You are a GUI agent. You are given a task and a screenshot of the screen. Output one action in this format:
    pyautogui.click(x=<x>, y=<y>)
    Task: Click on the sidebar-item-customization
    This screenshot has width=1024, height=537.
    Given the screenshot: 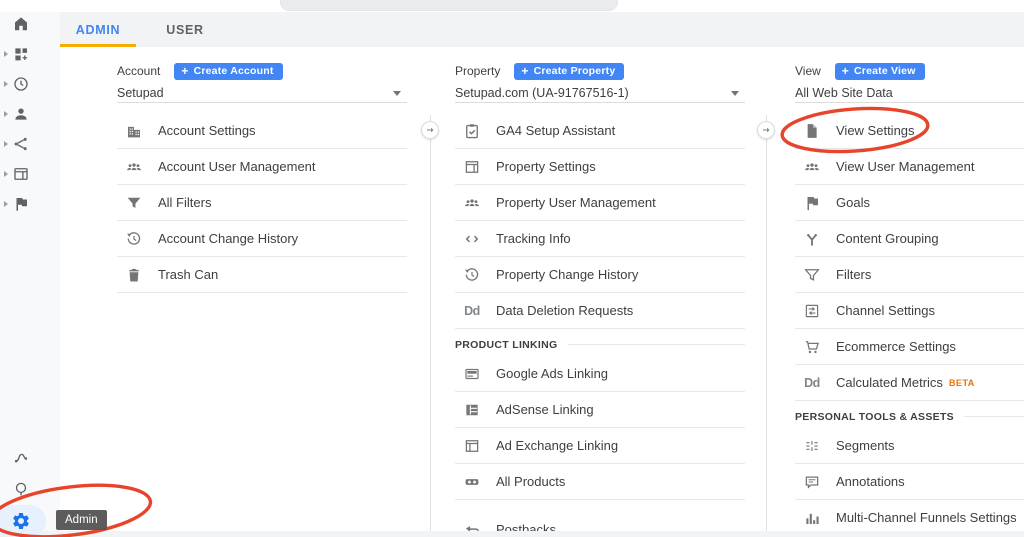 What is the action you would take?
    pyautogui.click(x=30, y=54)
    